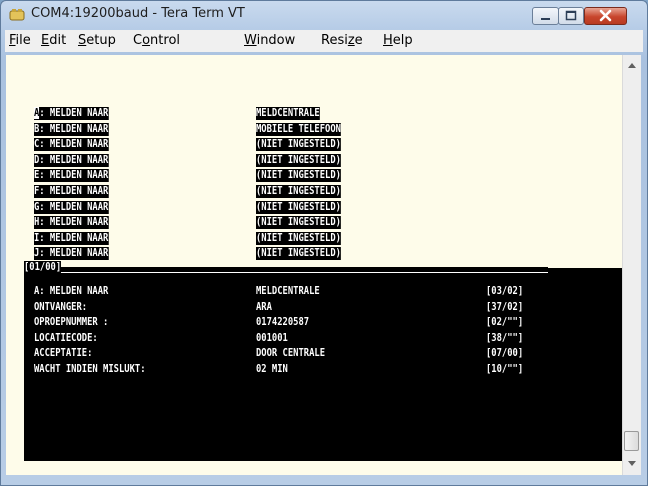  I want to click on profile-row-label-text: J: MELDEN NAAR, so click(71, 253).